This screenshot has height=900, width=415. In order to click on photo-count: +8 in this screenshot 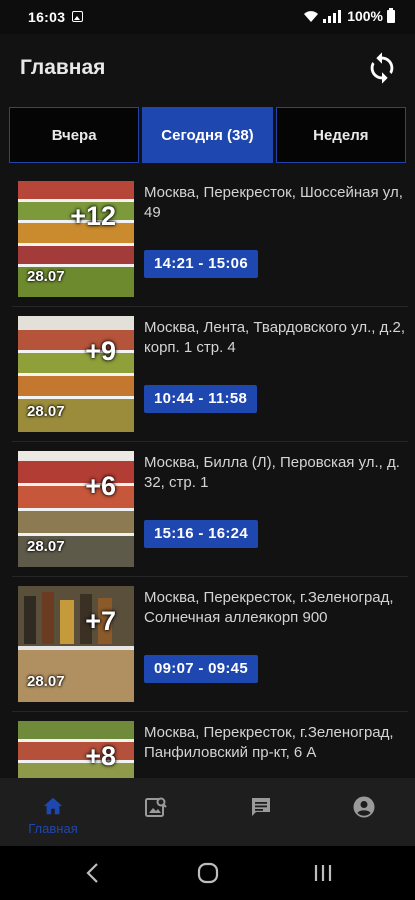, I will do `click(100, 756)`.